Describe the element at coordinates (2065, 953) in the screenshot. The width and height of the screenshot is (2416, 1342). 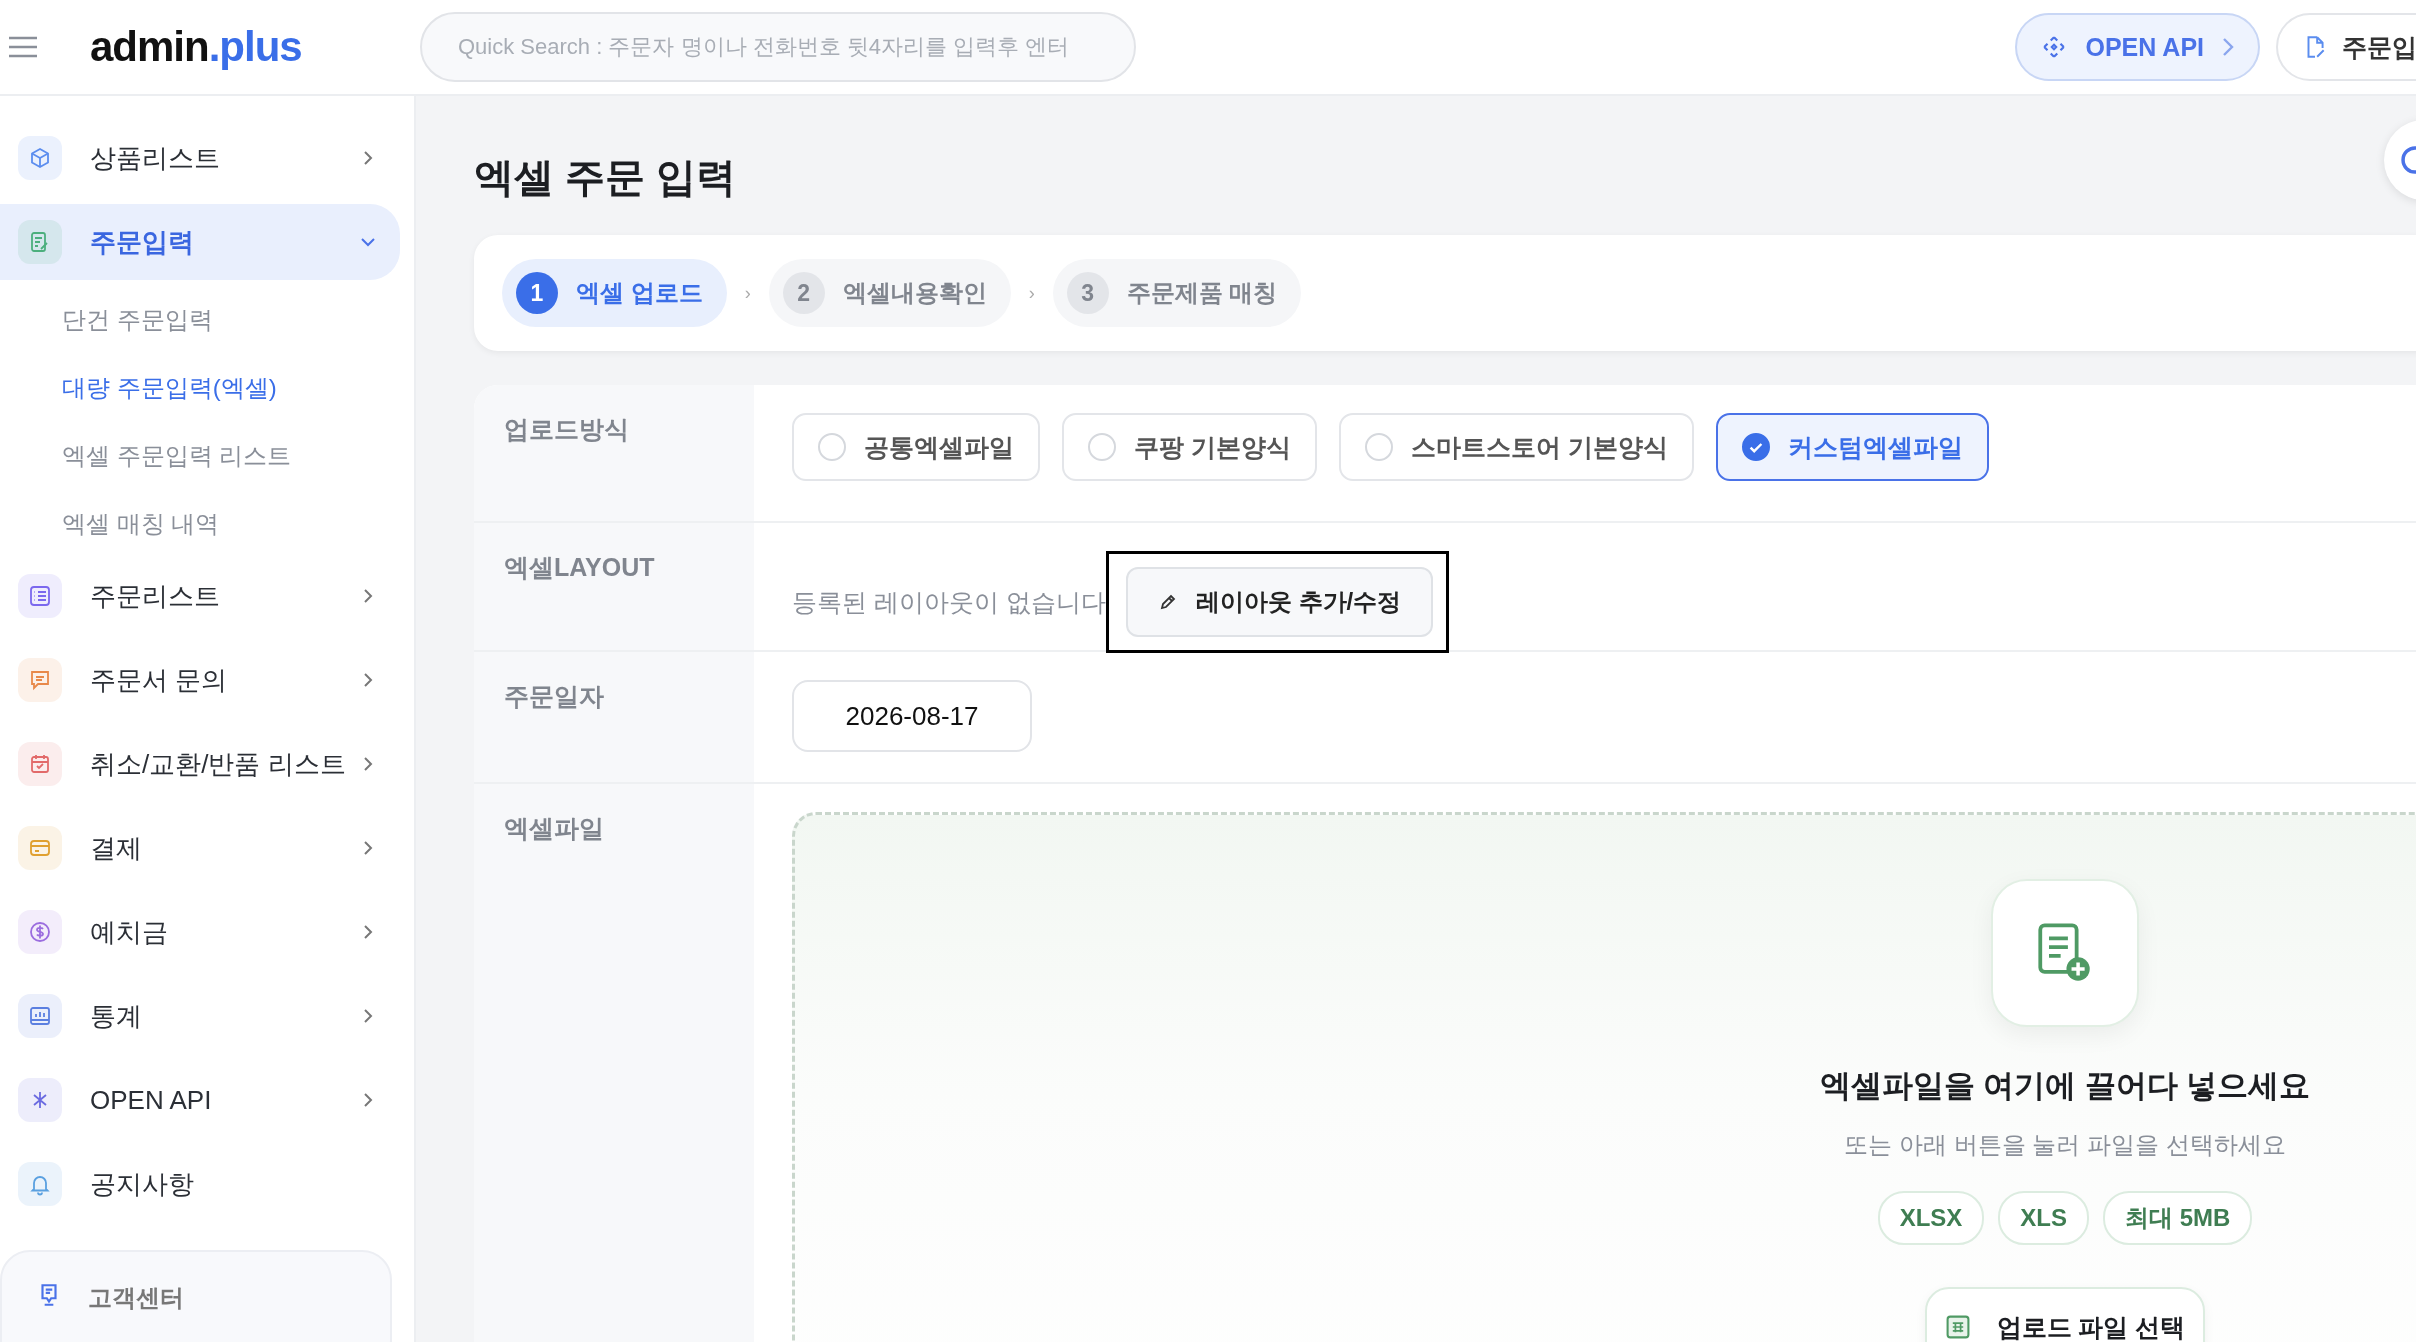
I see `file-add-icon` at that location.